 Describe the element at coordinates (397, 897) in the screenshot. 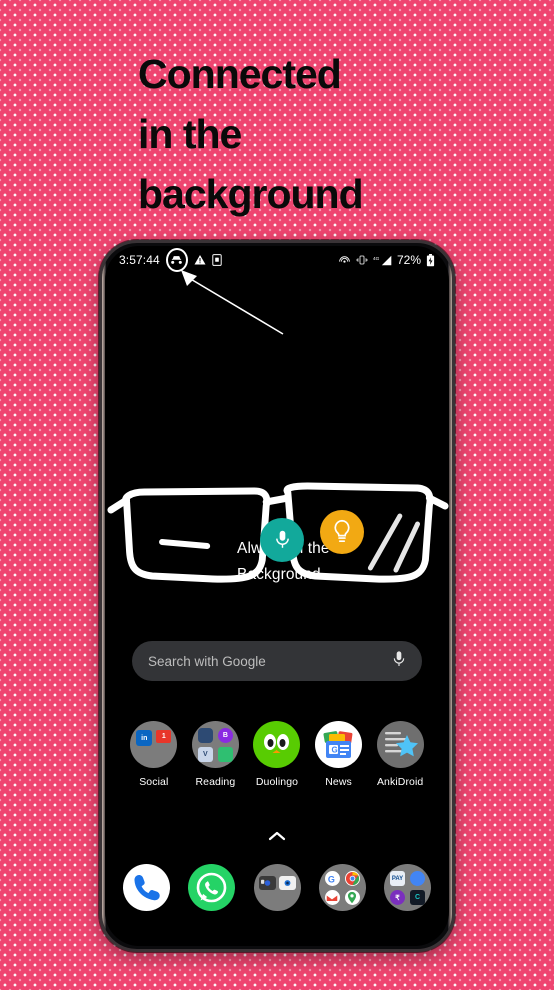

I see `payment-app-3-icon: ₹` at that location.